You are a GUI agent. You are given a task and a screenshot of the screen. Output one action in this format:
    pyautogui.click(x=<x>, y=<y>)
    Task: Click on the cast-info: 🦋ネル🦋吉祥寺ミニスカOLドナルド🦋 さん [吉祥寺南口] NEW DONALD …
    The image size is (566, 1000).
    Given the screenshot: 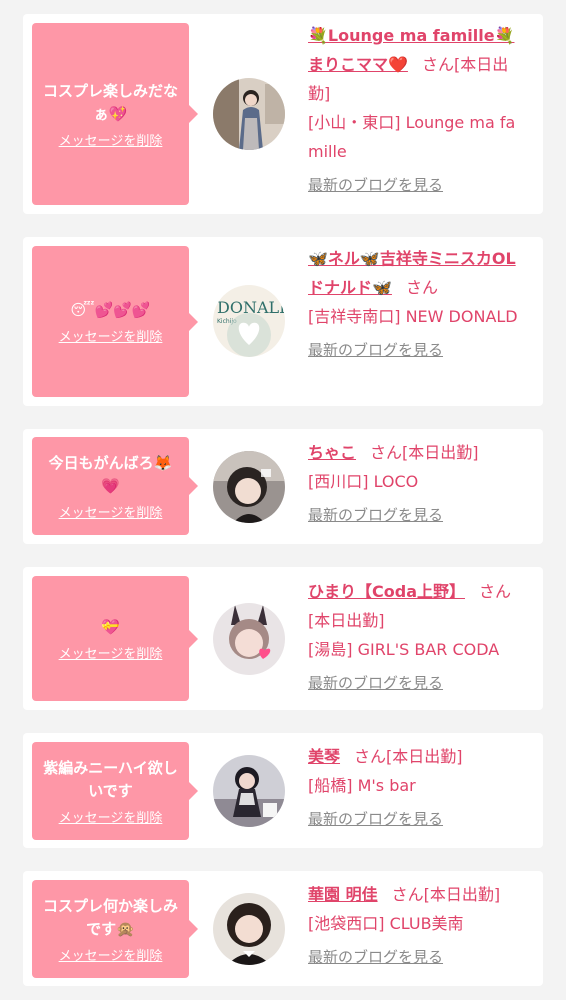 What is the action you would take?
    pyautogui.click(x=419, y=304)
    